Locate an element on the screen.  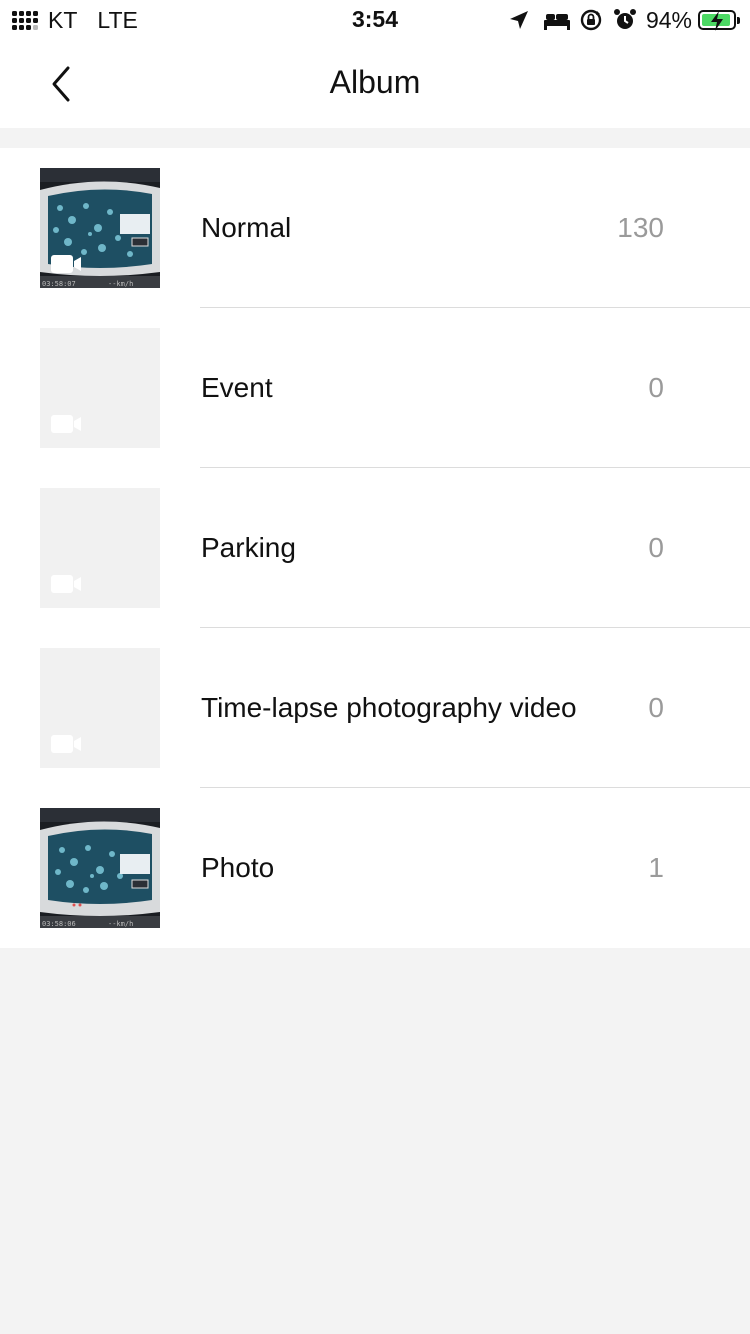
status-bar: KT LTE 3:54 94% is located at coordinates (375, 20).